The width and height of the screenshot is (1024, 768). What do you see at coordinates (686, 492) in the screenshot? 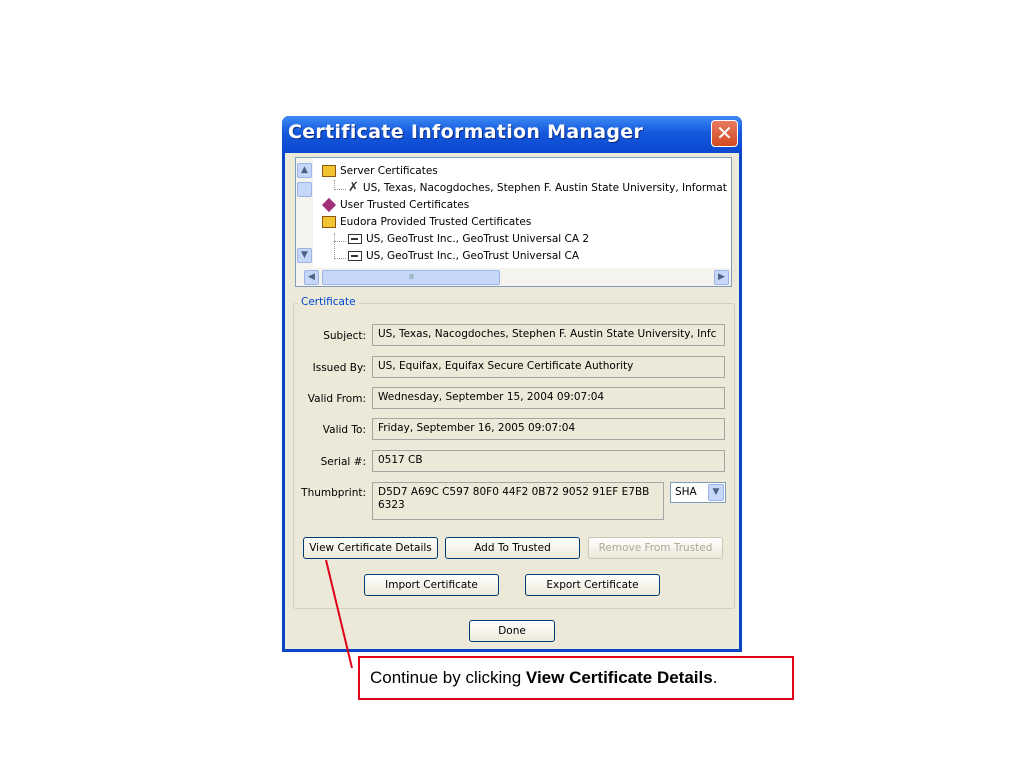
I see `hash-algorithm-value: SHA` at bounding box center [686, 492].